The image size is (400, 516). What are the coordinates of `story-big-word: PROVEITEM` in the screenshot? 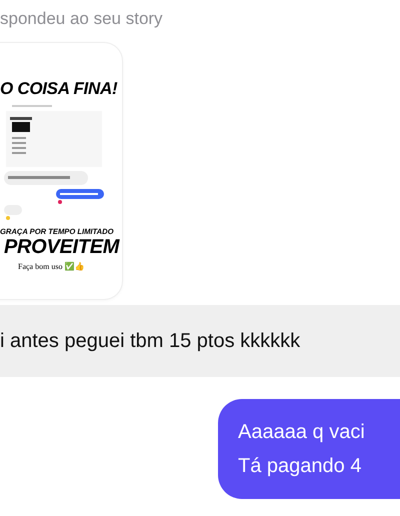 It's located at (62, 247).